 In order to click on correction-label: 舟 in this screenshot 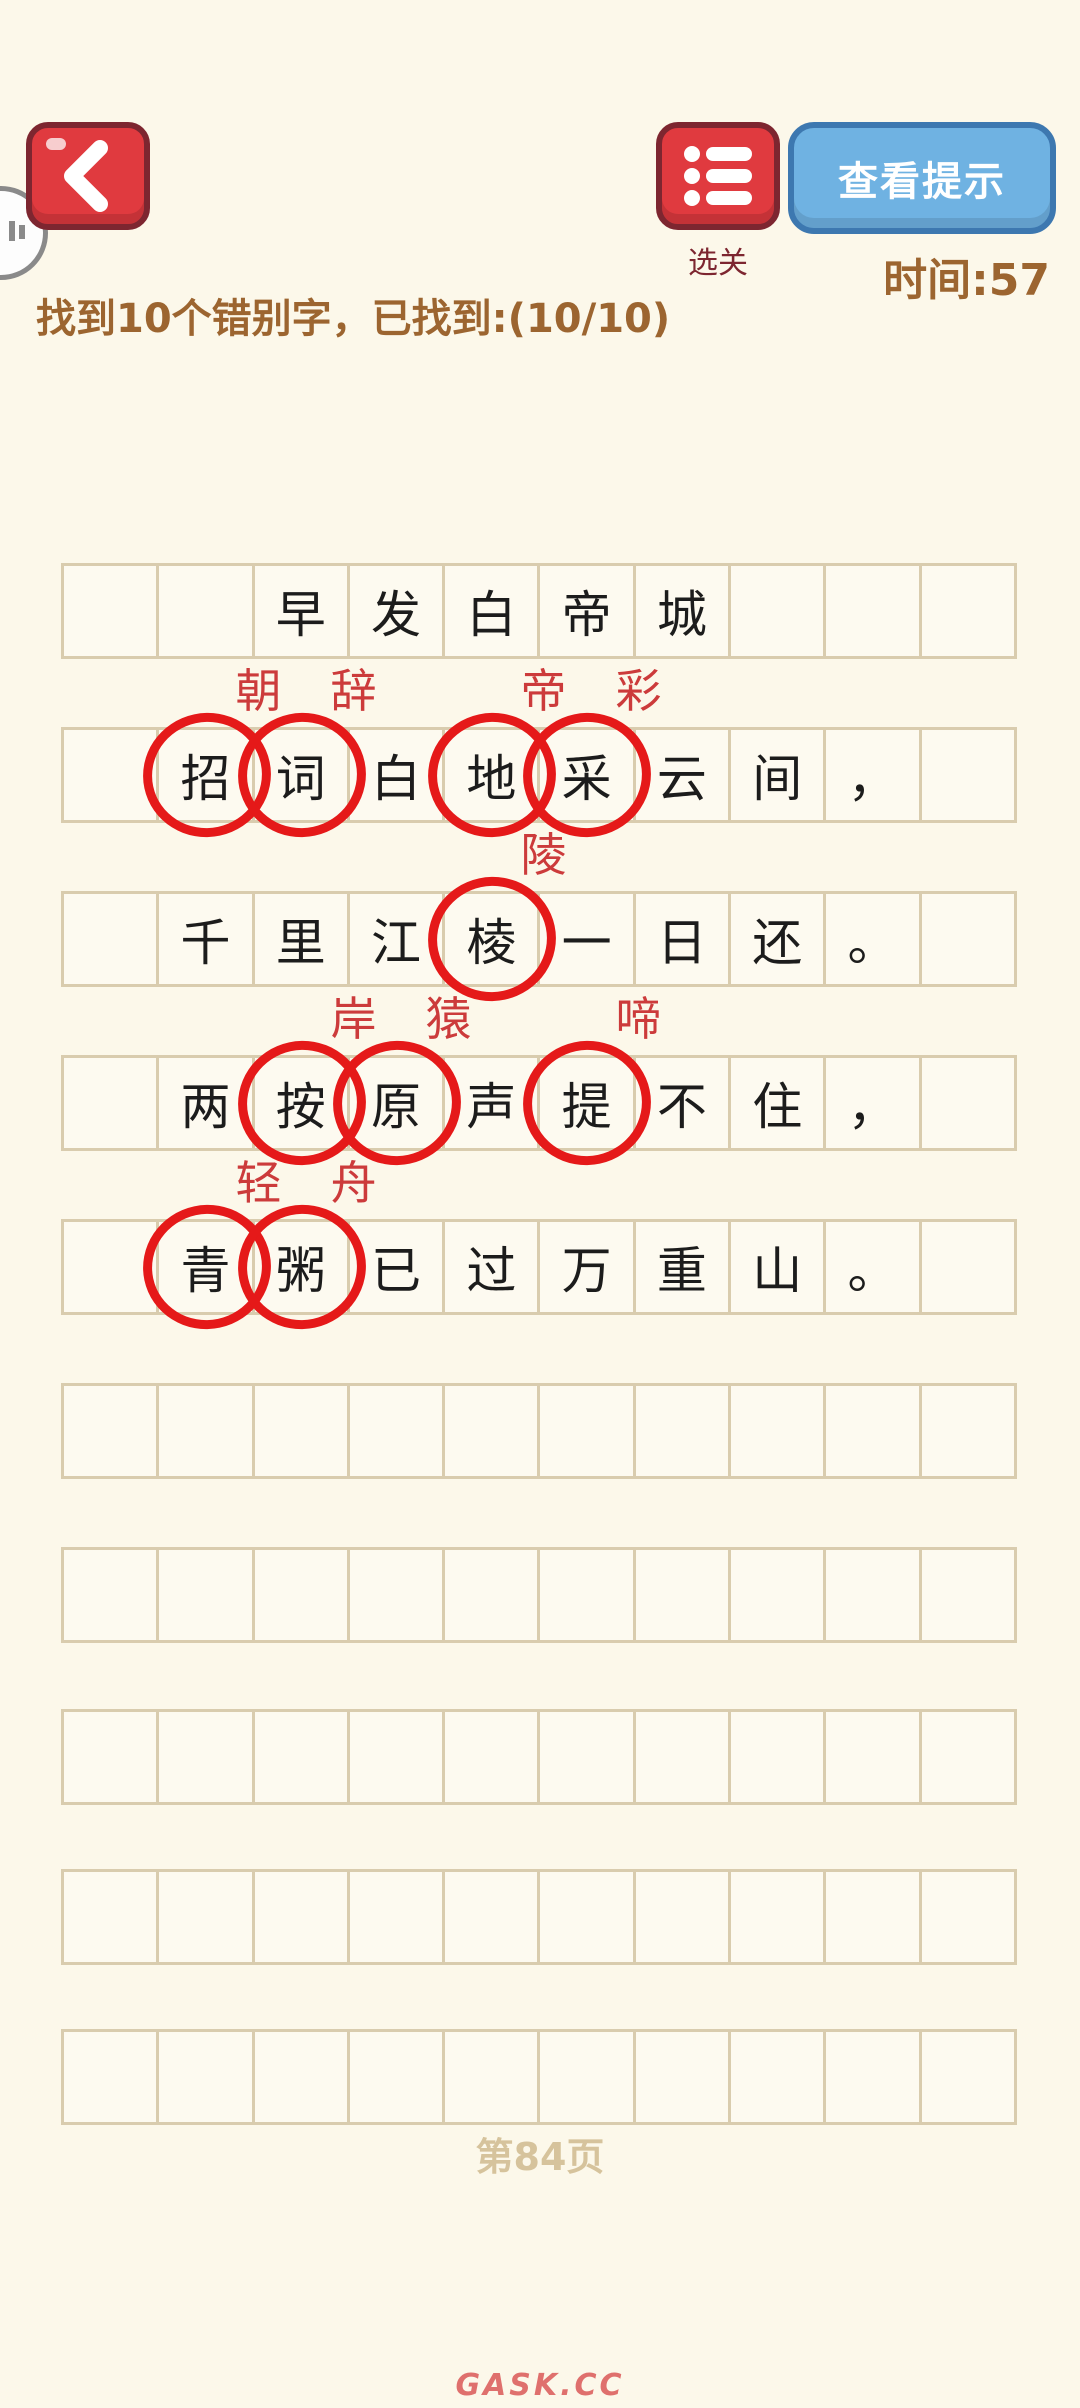, I will do `click(353, 1183)`.